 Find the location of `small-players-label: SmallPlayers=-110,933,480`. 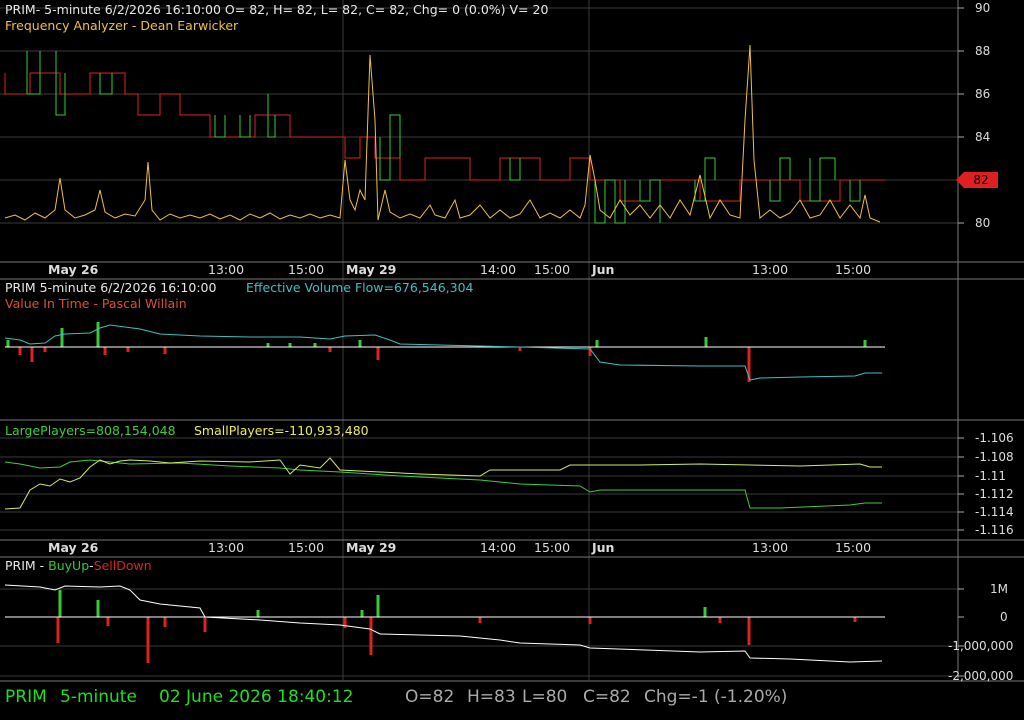

small-players-label: SmallPlayers=-110,933,480 is located at coordinates (281, 430).